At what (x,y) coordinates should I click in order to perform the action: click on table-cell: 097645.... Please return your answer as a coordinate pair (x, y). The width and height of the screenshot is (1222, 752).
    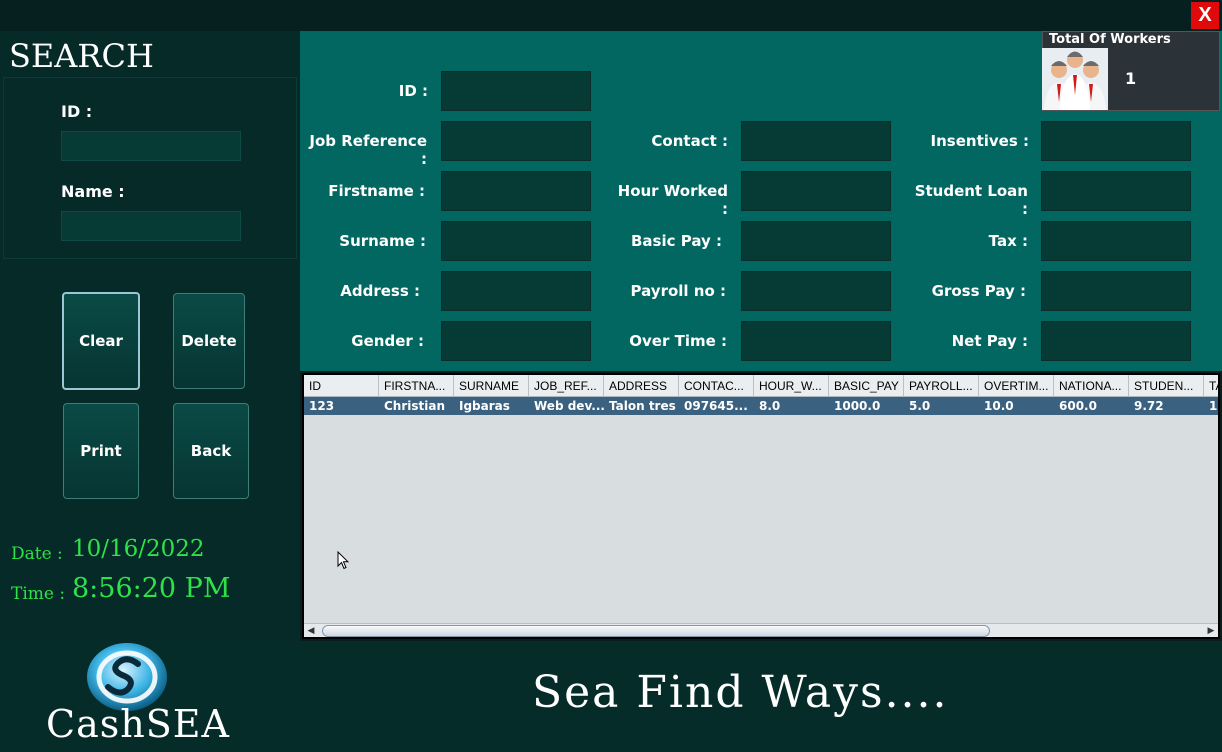
    Looking at the image, I should click on (716, 406).